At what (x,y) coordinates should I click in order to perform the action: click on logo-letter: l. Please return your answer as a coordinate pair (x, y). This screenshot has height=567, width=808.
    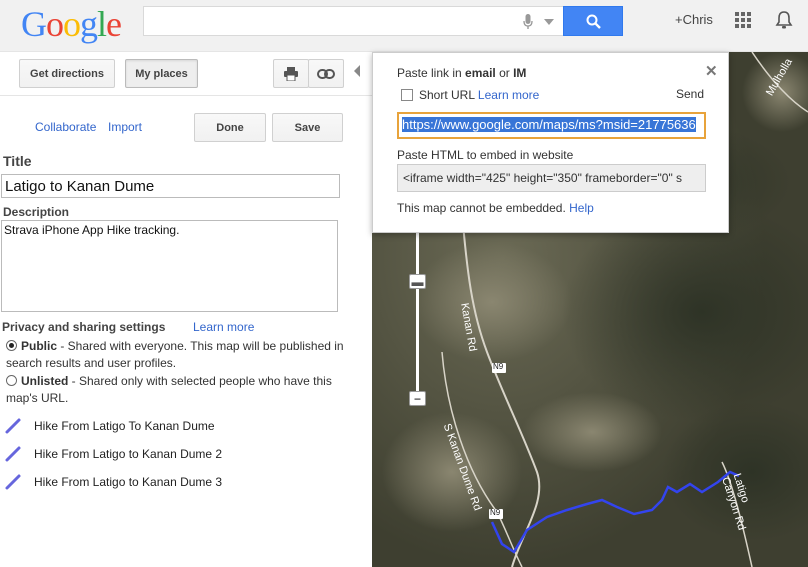
    Looking at the image, I should click on (102, 24).